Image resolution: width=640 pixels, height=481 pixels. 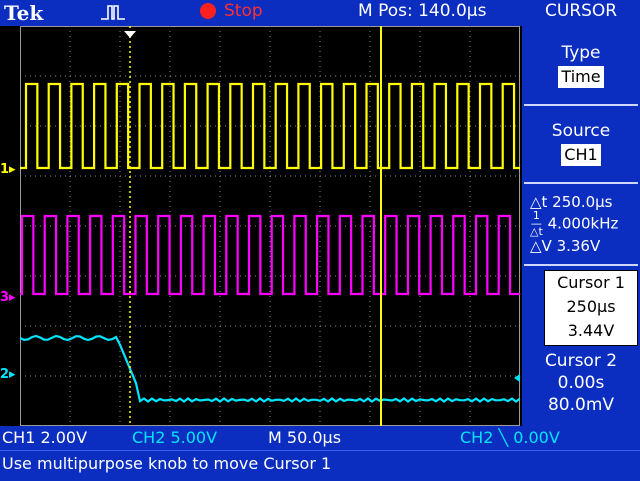 What do you see at coordinates (305, 437) in the screenshot?
I see `timebase: M 50.0µs` at bounding box center [305, 437].